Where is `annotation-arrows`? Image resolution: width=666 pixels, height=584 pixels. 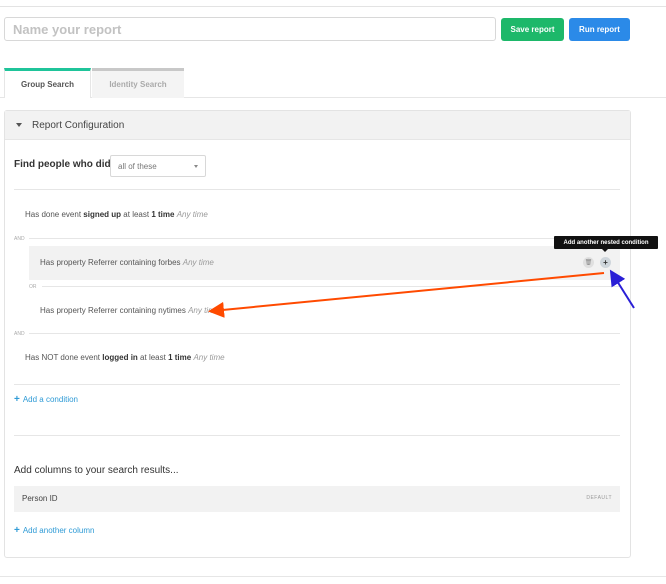
annotation-arrows is located at coordinates (421, 293).